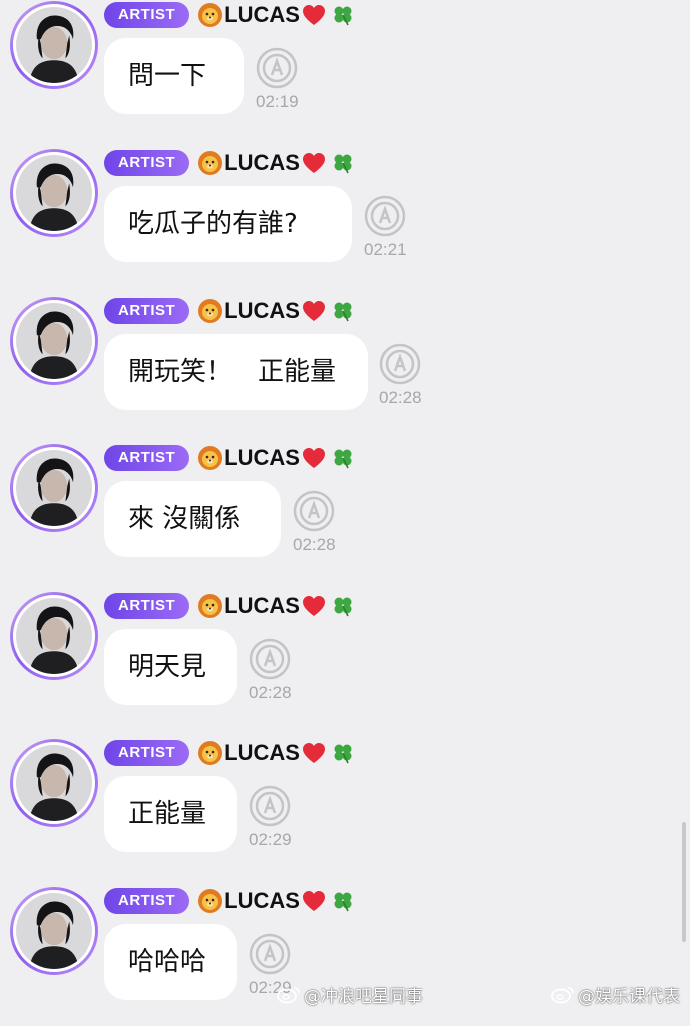 The image size is (690, 1026). Describe the element at coordinates (345, 808) in the screenshot. I see `chat-message: ARTIST LUCAS 正能量 02:29` at that location.